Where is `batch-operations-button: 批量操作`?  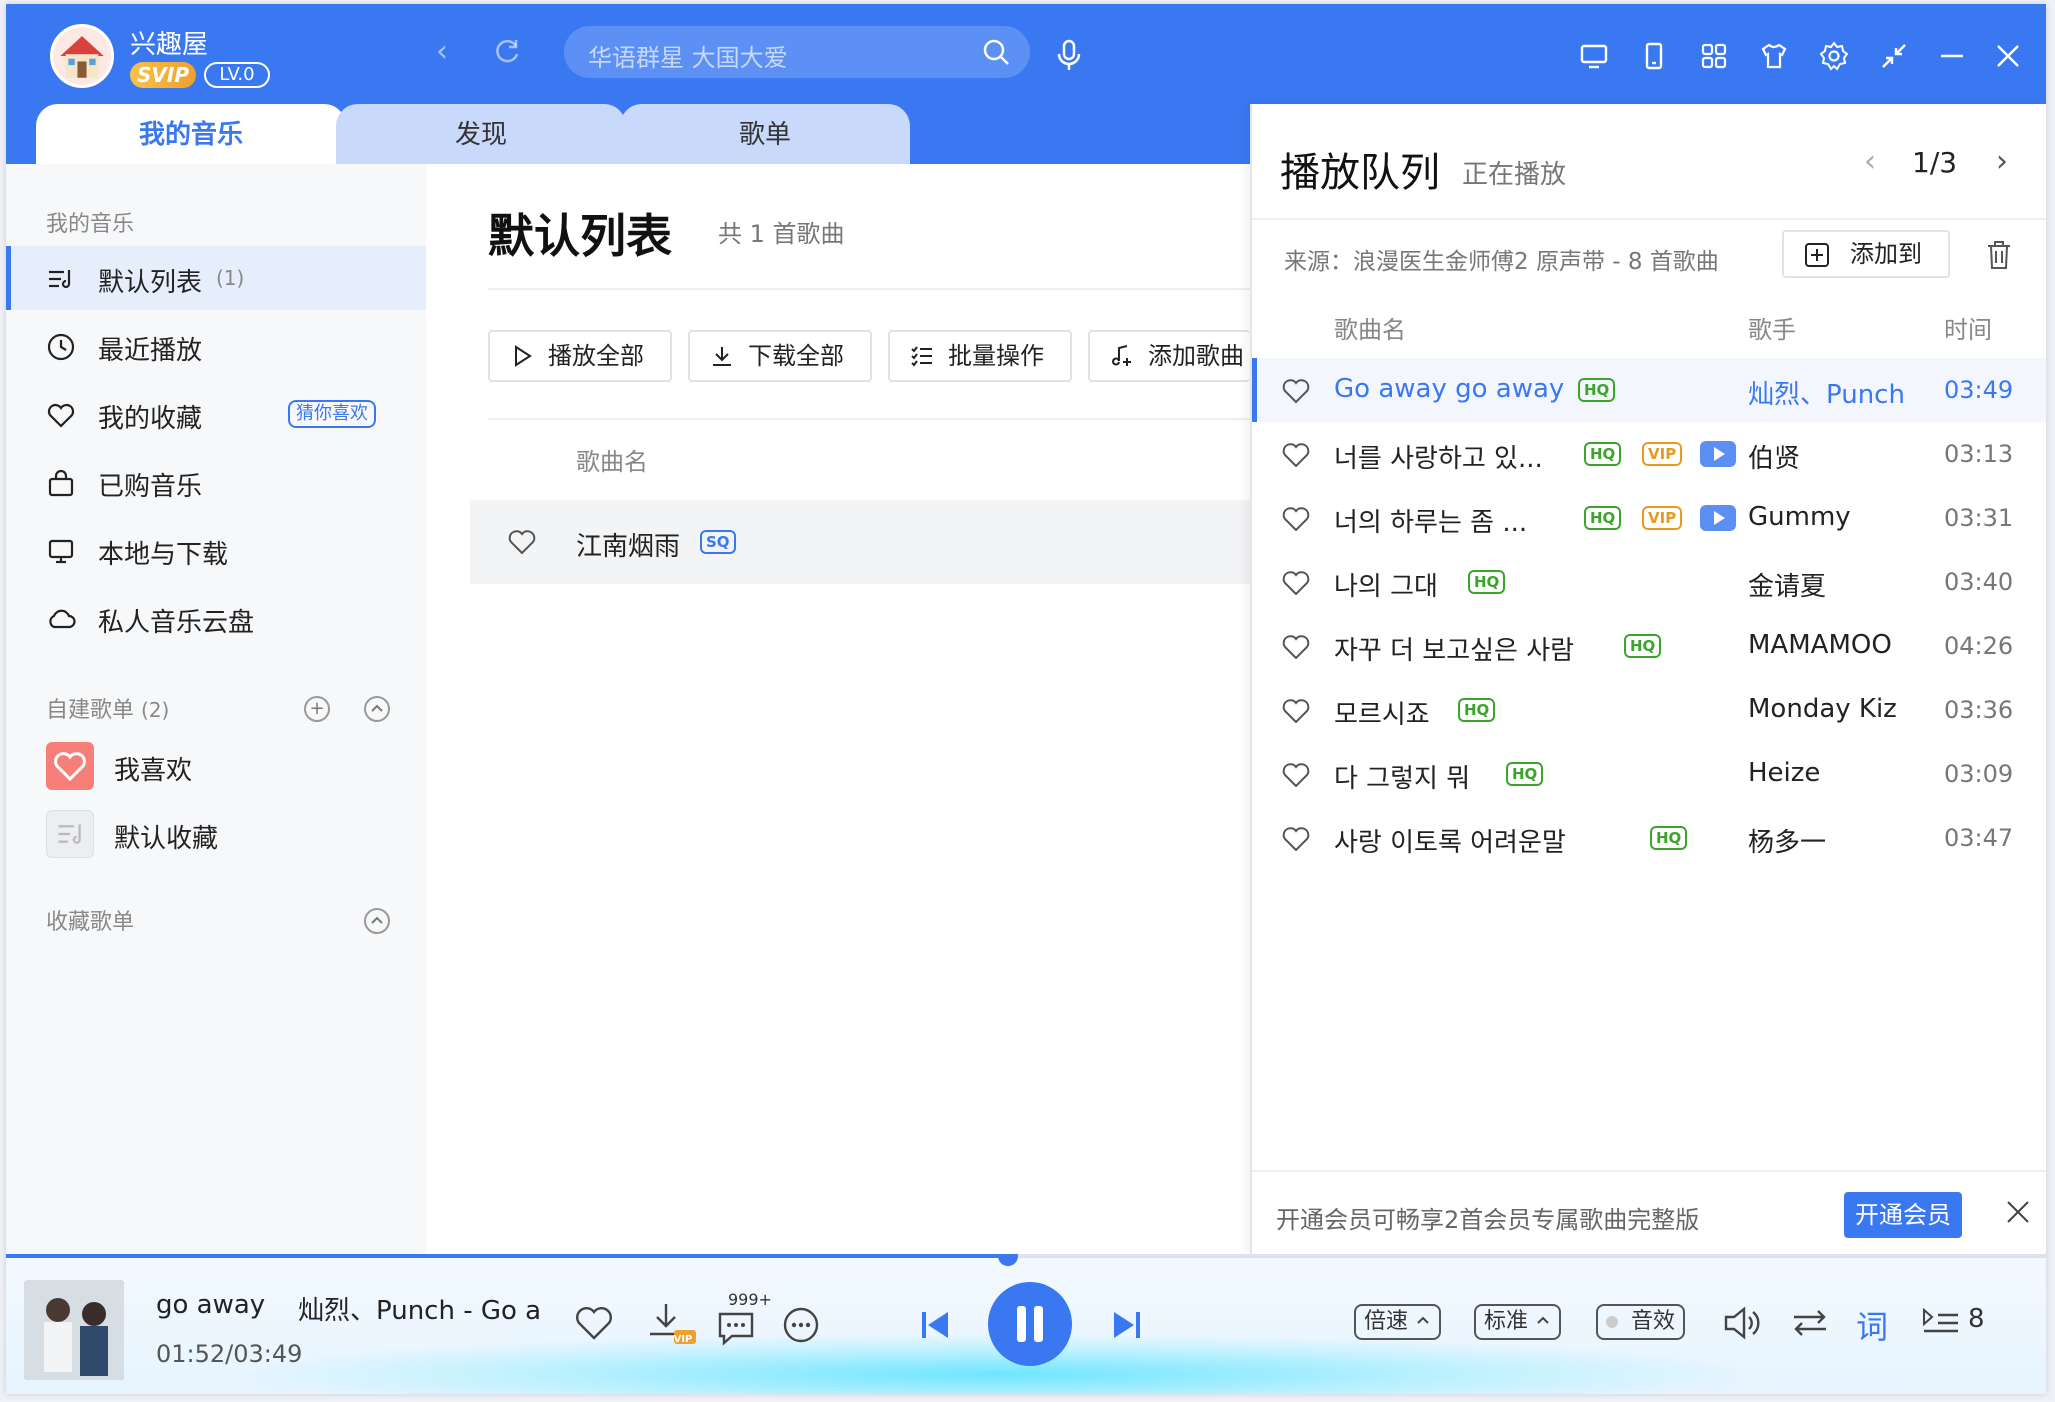 batch-operations-button: 批量操作 is located at coordinates (980, 356).